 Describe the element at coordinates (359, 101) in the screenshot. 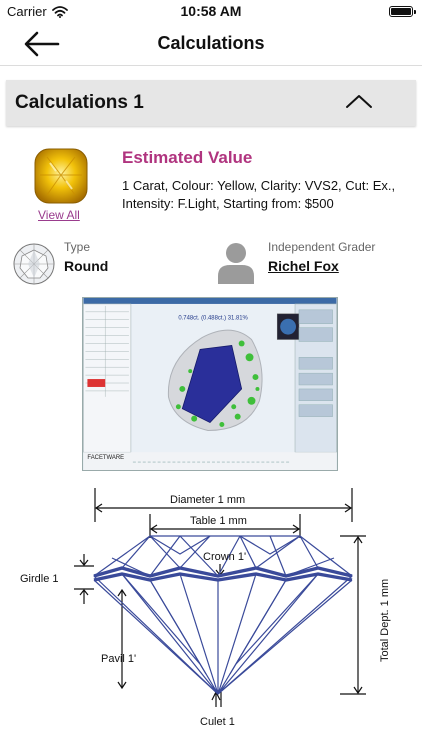

I see `chevron-up-icon` at that location.